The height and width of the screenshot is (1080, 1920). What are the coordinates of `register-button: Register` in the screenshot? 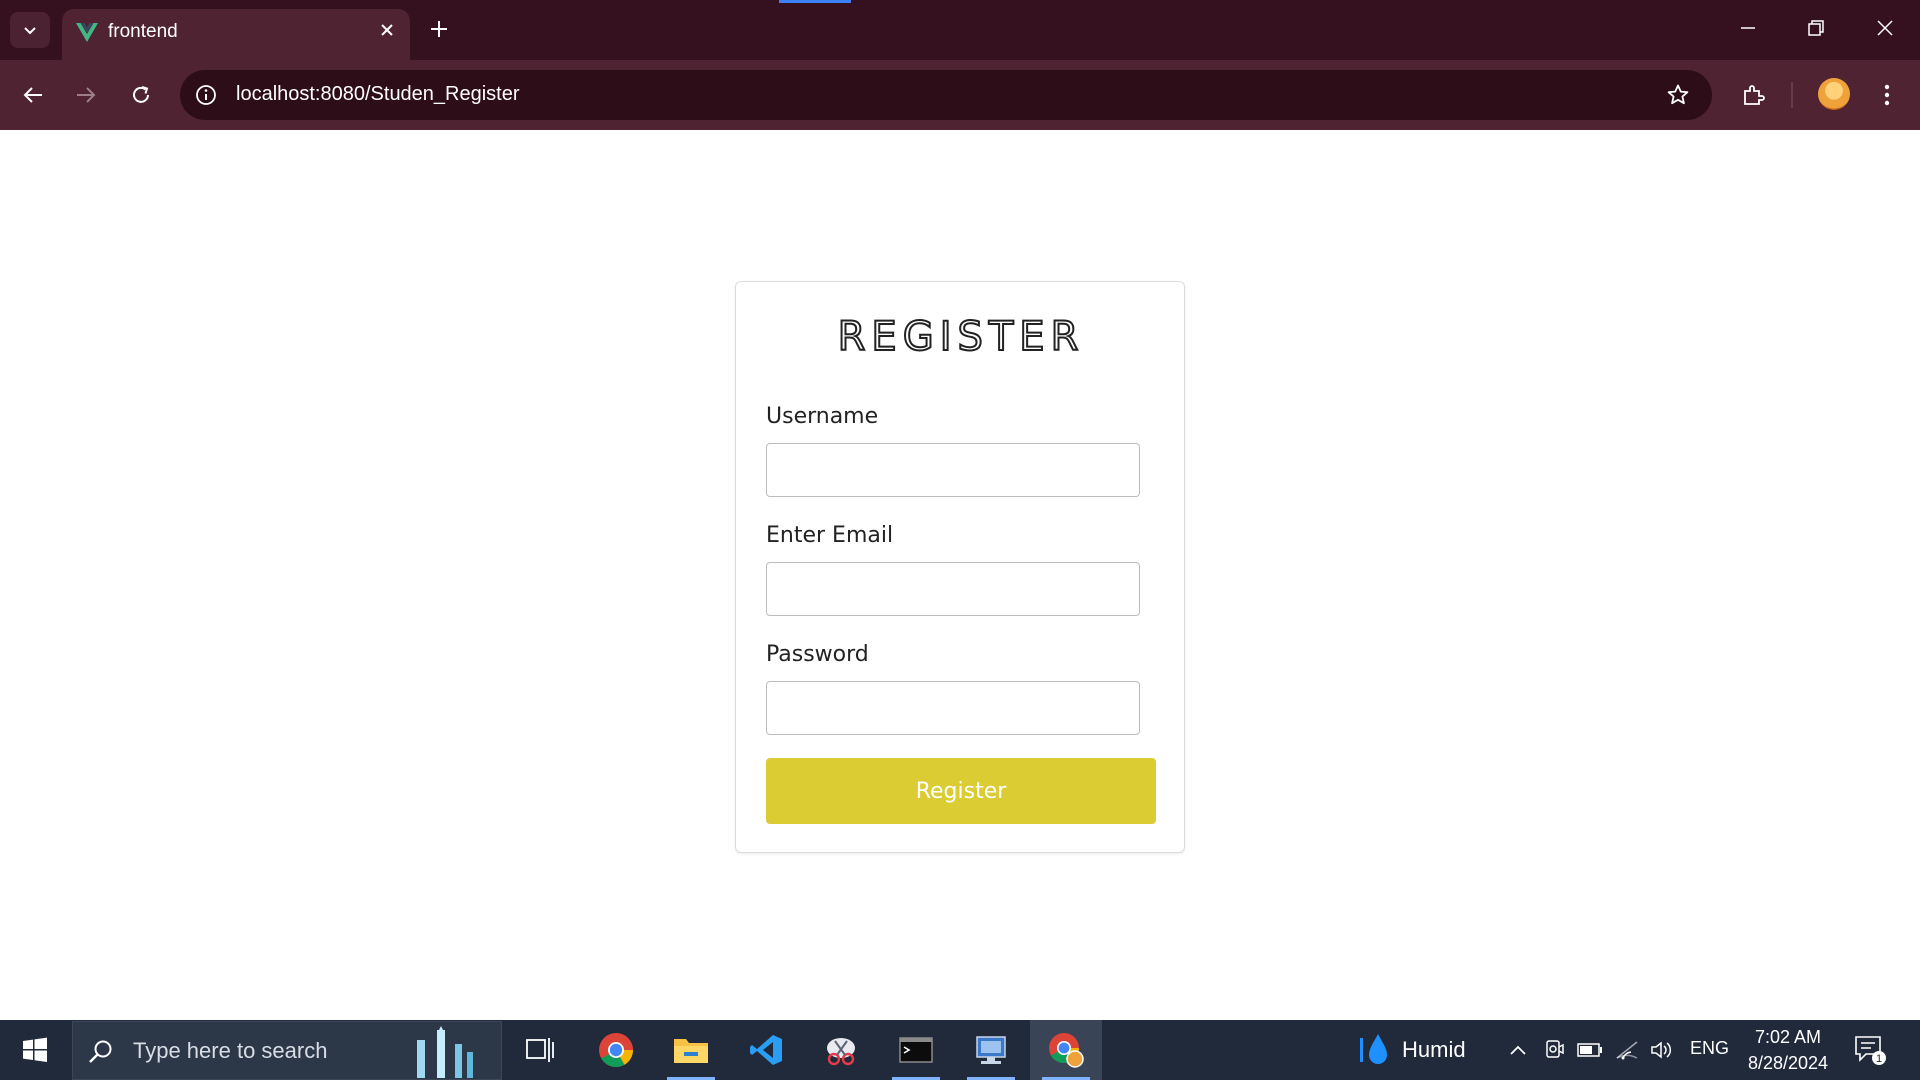 It's located at (961, 791).